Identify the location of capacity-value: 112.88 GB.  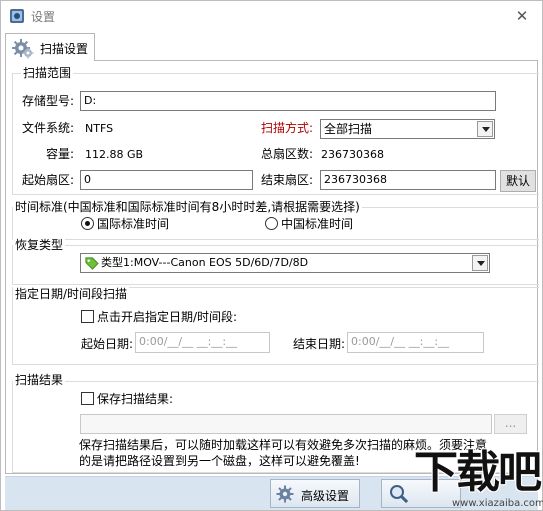
(114, 154).